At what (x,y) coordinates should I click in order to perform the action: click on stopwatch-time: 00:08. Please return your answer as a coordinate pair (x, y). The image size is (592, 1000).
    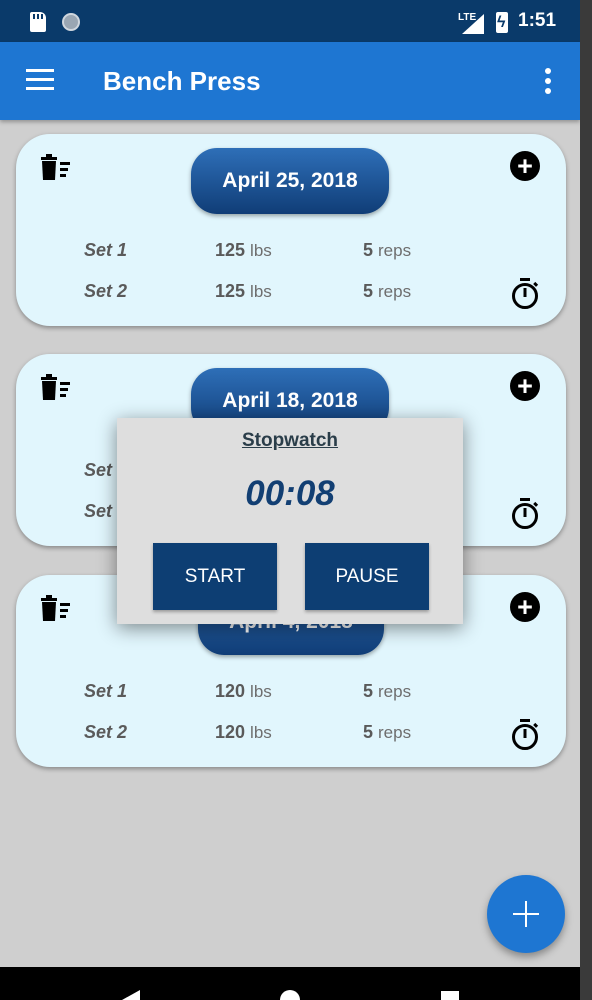
    Looking at the image, I should click on (290, 493).